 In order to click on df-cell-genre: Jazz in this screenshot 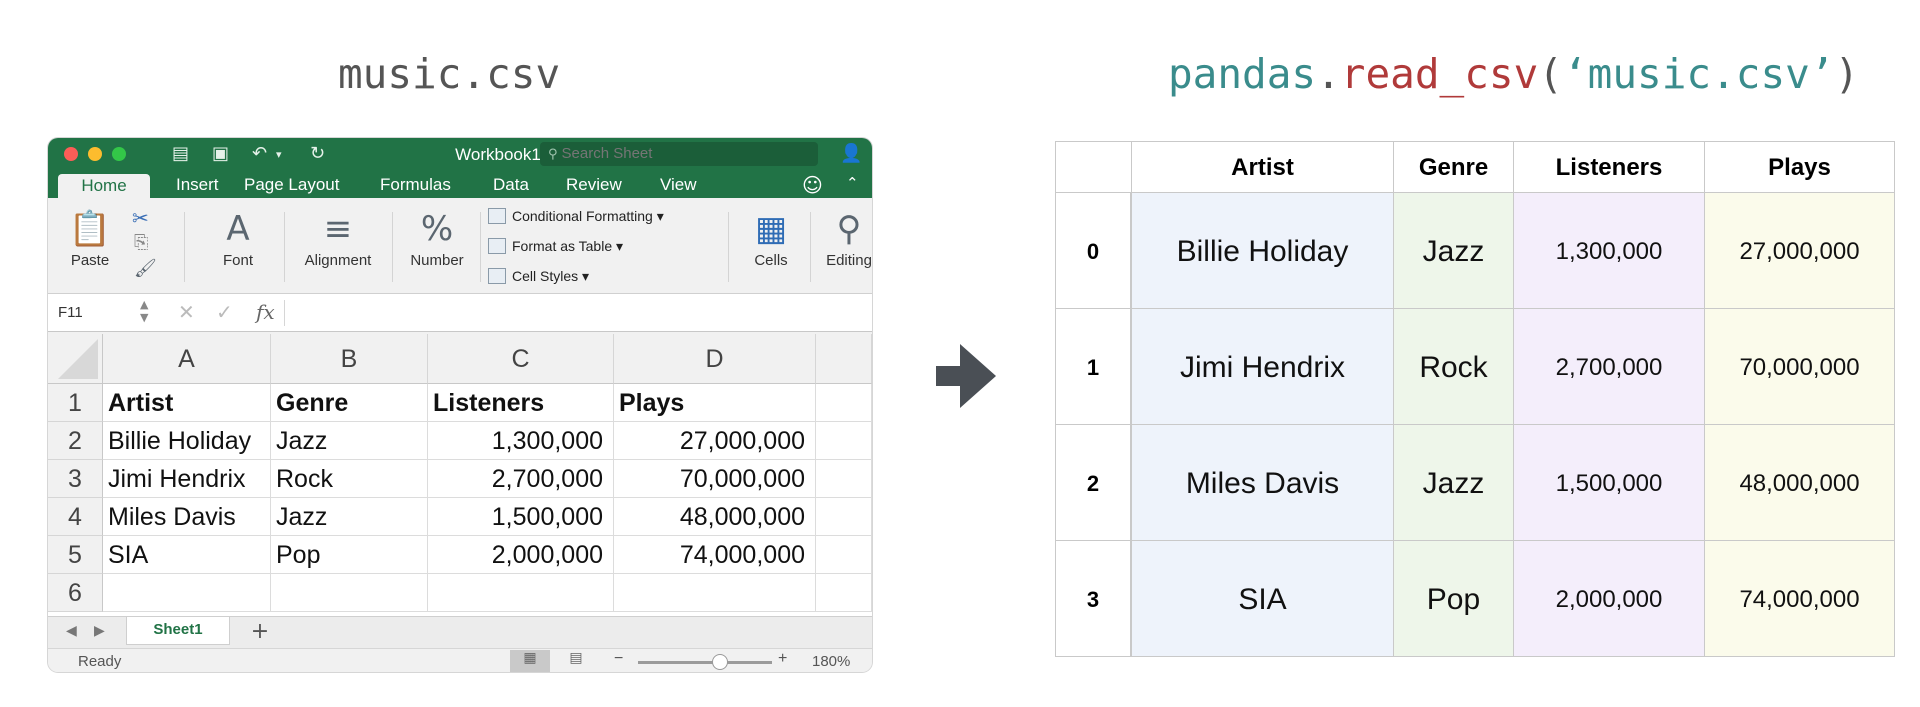, I will do `click(1453, 250)`.